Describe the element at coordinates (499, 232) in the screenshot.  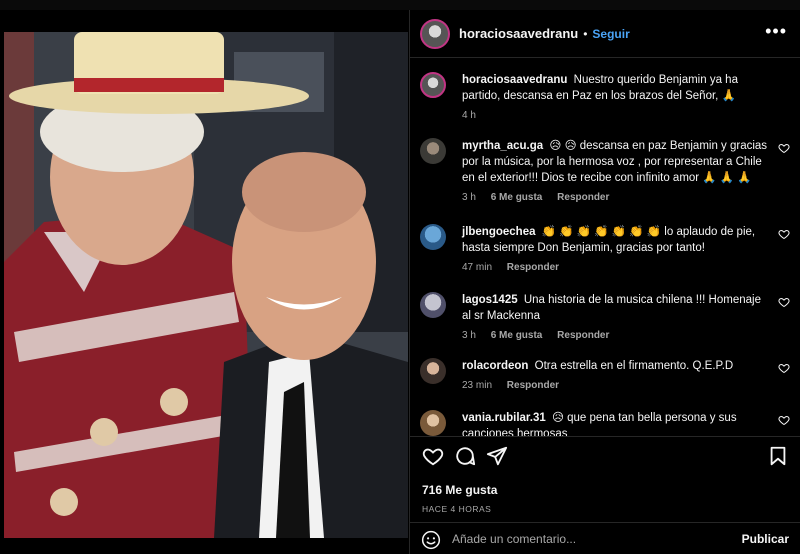
I see `comment-username: jlbengoechea` at that location.